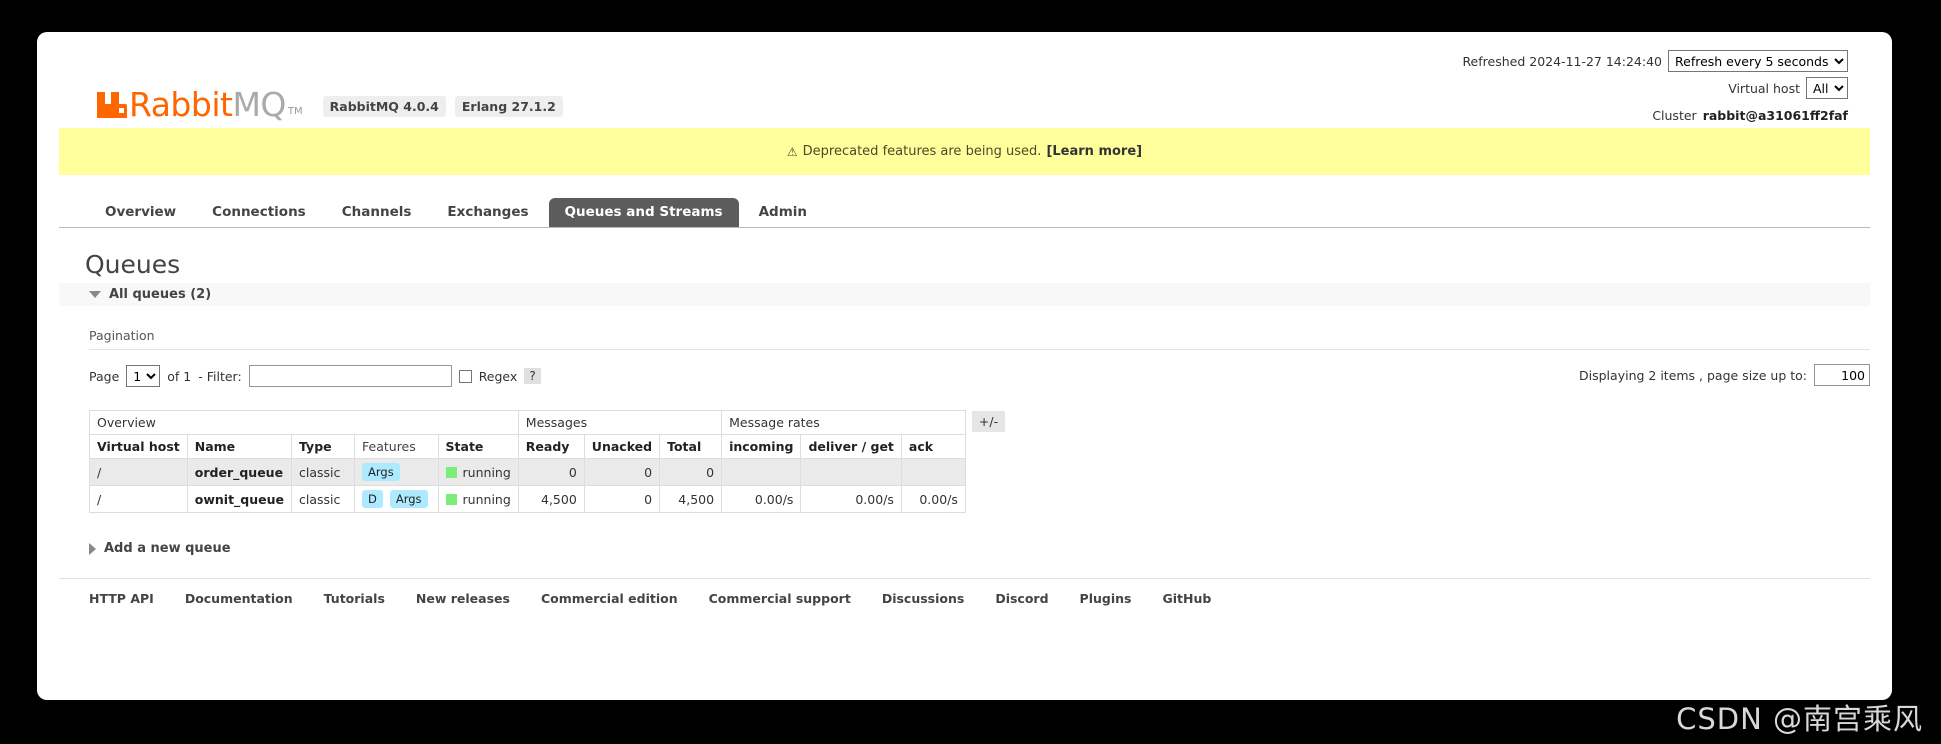 The width and height of the screenshot is (1941, 744). What do you see at coordinates (933, 446) in the screenshot?
I see `col-ack: ack` at bounding box center [933, 446].